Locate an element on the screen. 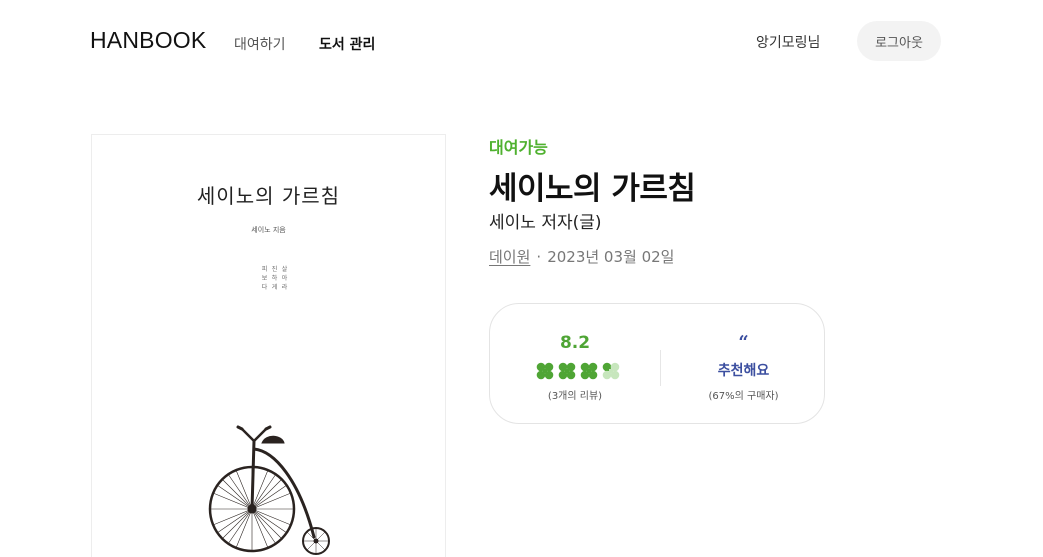 The height and width of the screenshot is (557, 1043). cover-title: 세이노의 가르침 is located at coordinates (268, 196).